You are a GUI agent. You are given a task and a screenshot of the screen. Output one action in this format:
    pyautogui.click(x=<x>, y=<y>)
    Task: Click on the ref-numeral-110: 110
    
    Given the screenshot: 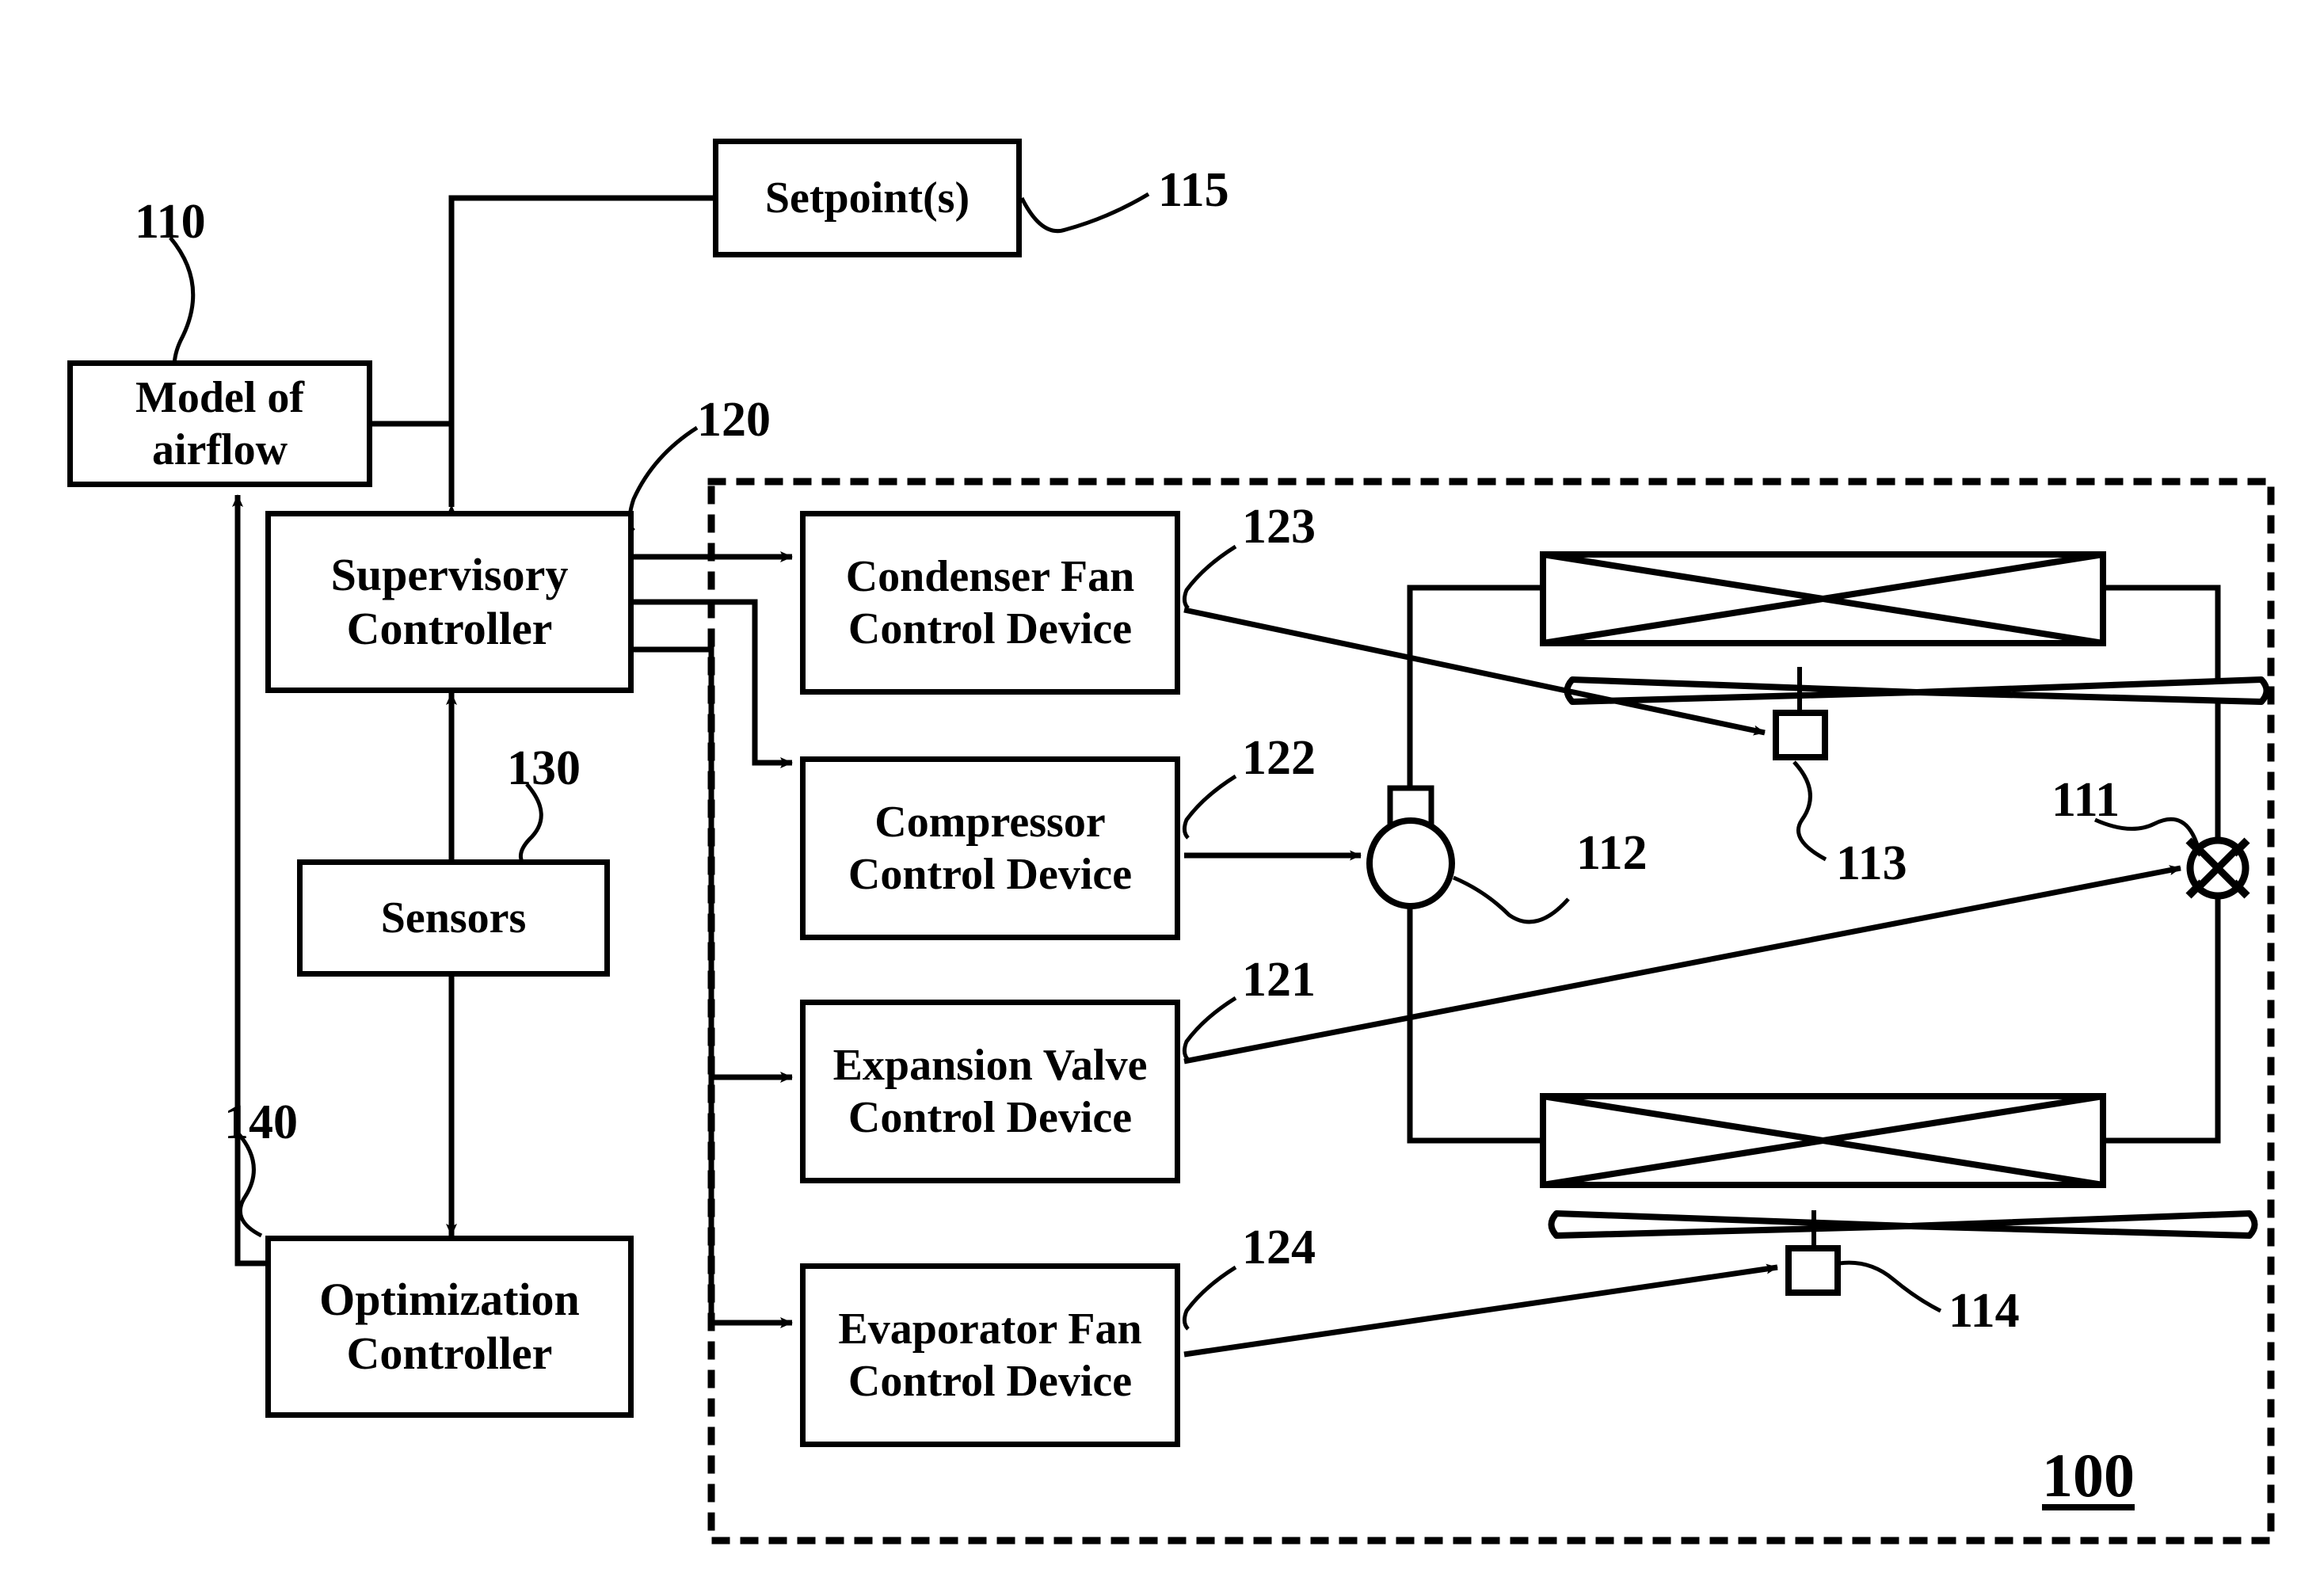 What is the action you would take?
    pyautogui.click(x=171, y=222)
    